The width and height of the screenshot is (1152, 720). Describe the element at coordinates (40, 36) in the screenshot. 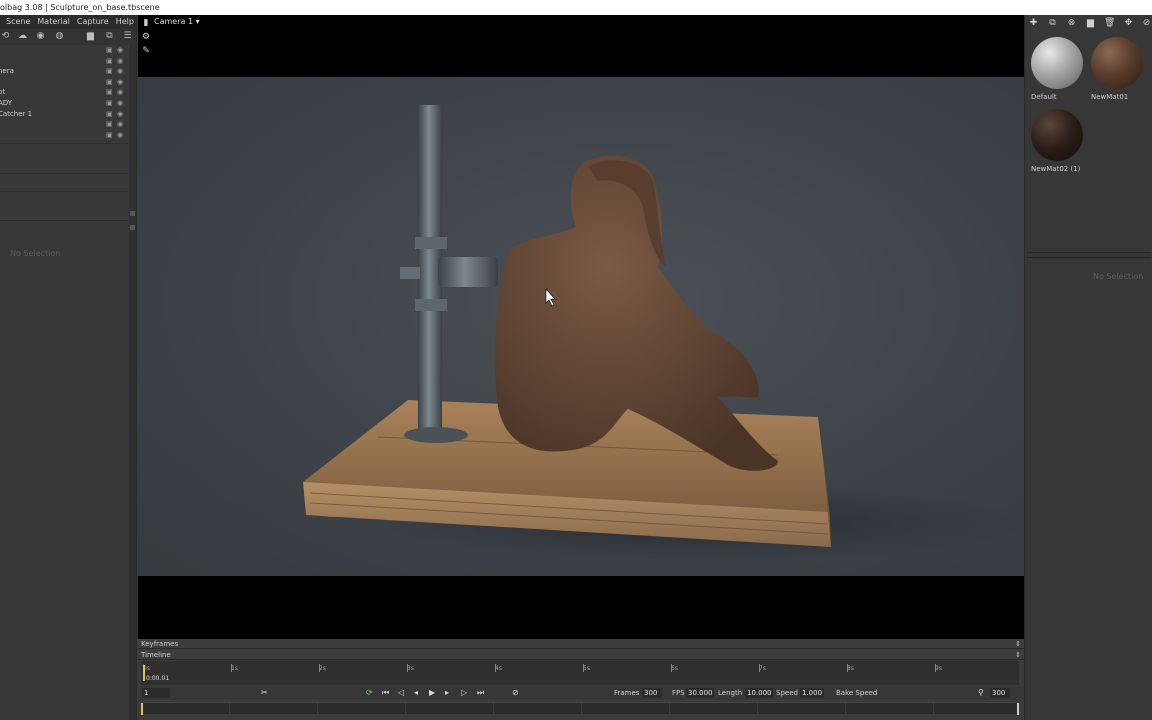

I see `add-light-icon: ◉` at that location.